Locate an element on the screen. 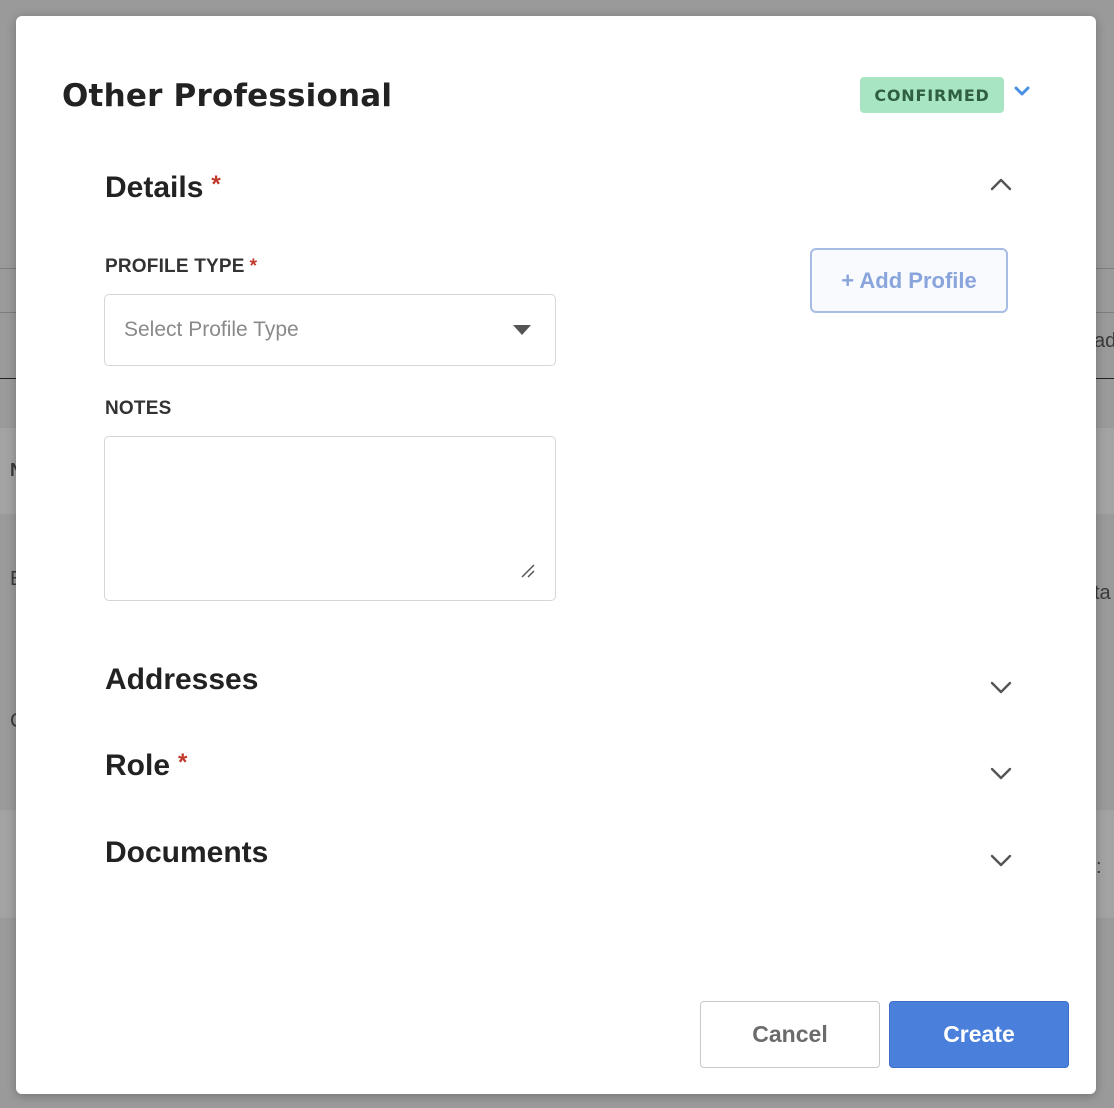 The width and height of the screenshot is (1114, 1108). section-addresses-header: Addresses is located at coordinates (181, 680).